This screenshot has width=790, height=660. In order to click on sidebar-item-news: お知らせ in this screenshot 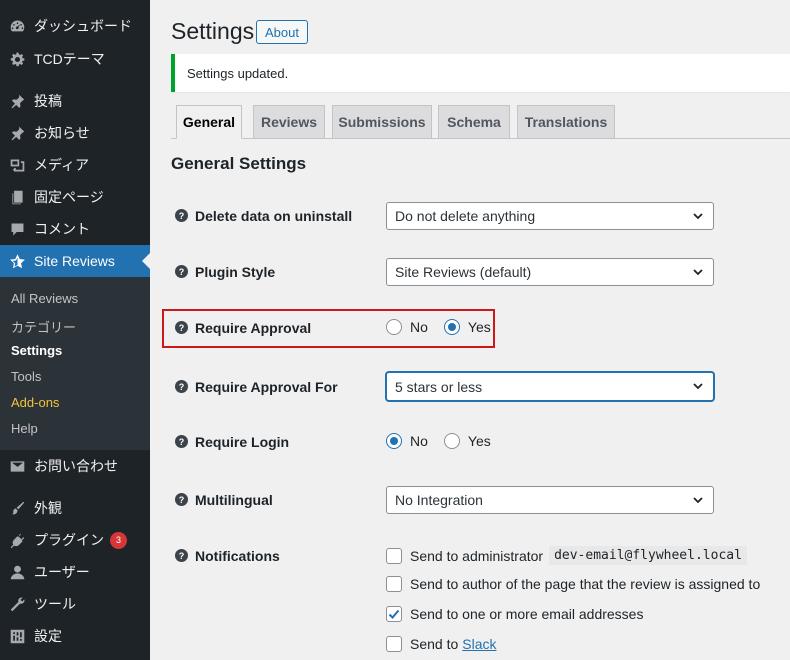, I will do `click(75, 133)`.